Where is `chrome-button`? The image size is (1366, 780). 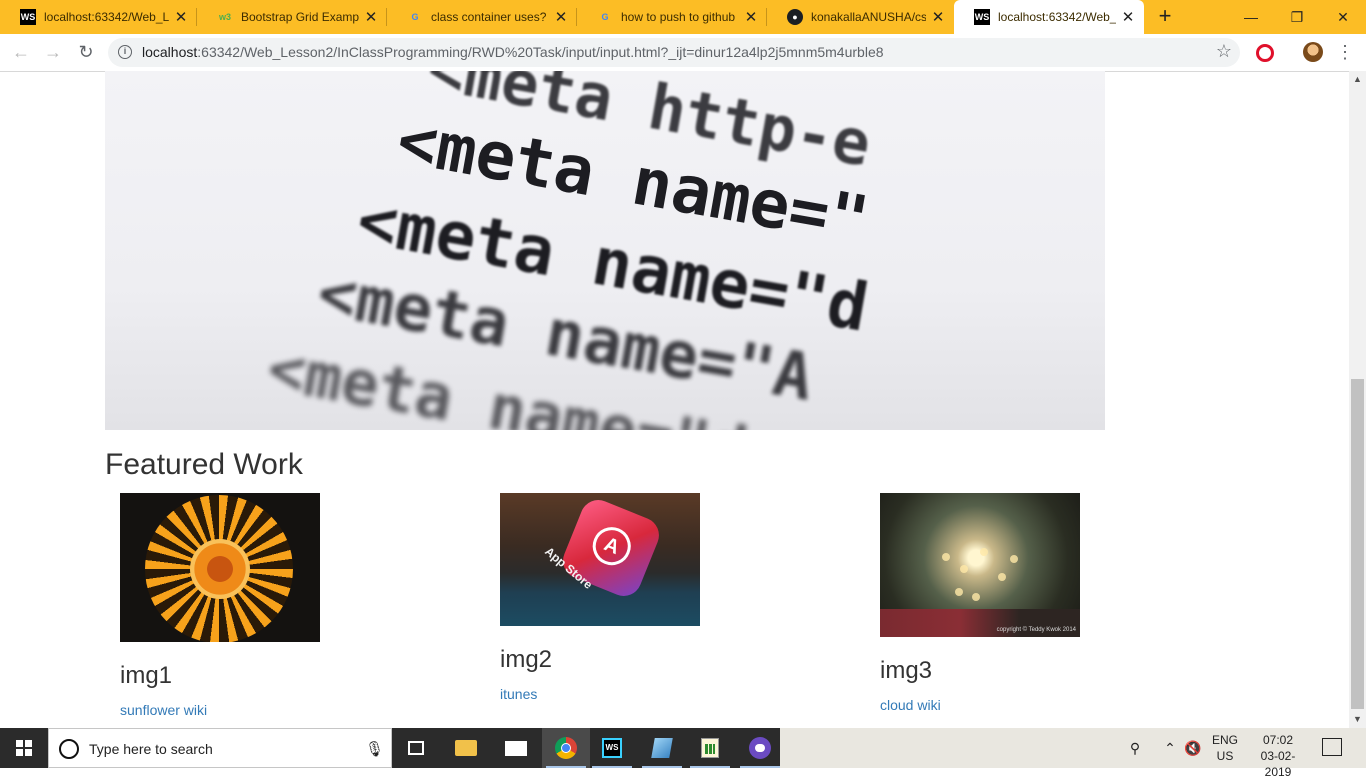
chrome-button is located at coordinates (566, 748).